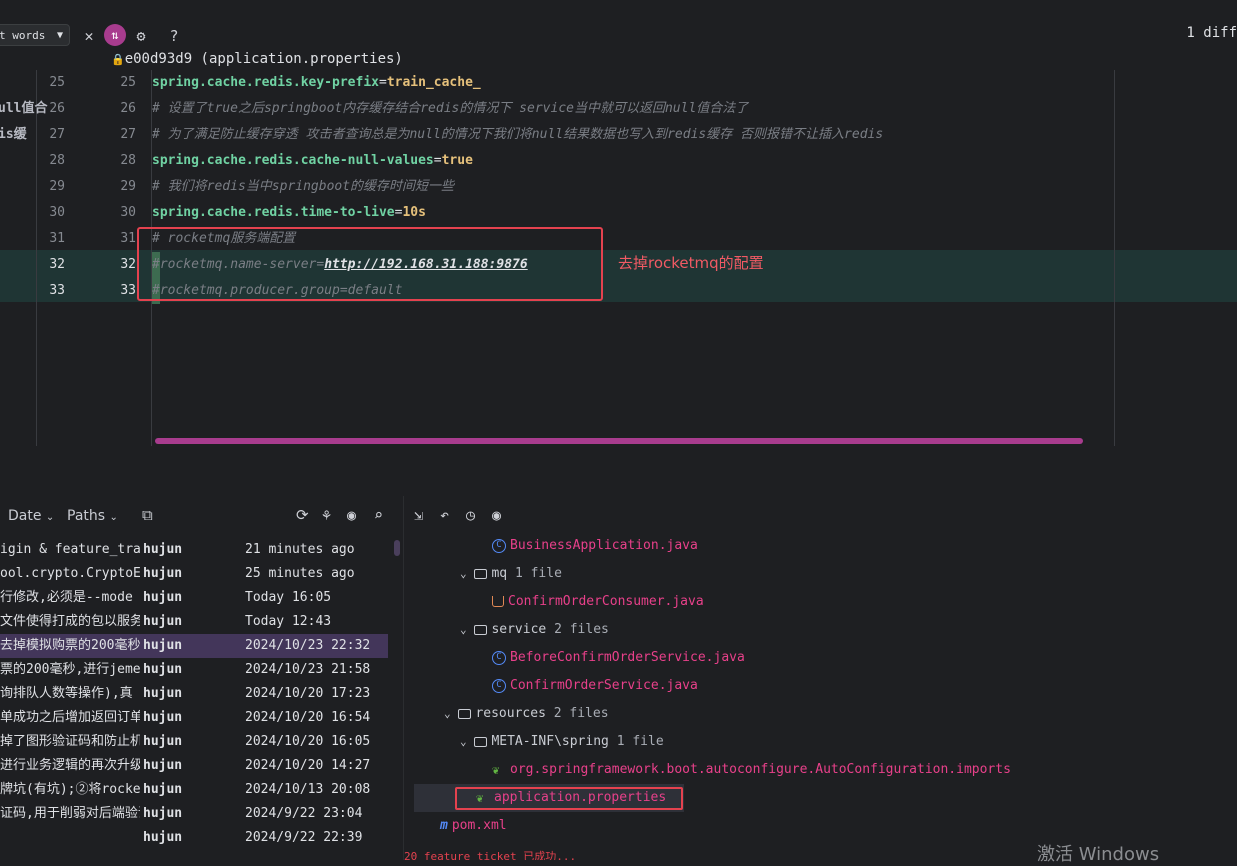  I want to click on tree-folder: ⌄ META-INF\spring 1 file, so click(562, 742).